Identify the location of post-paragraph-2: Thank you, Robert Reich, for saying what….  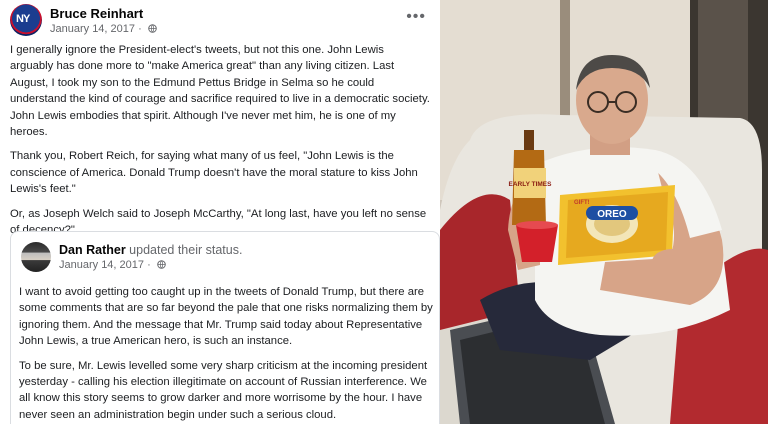
(214, 173).